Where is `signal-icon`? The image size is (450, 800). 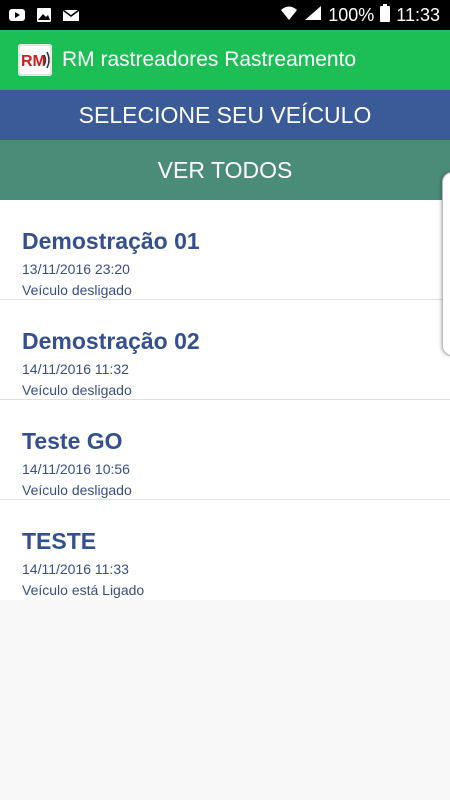
signal-icon is located at coordinates (313, 15).